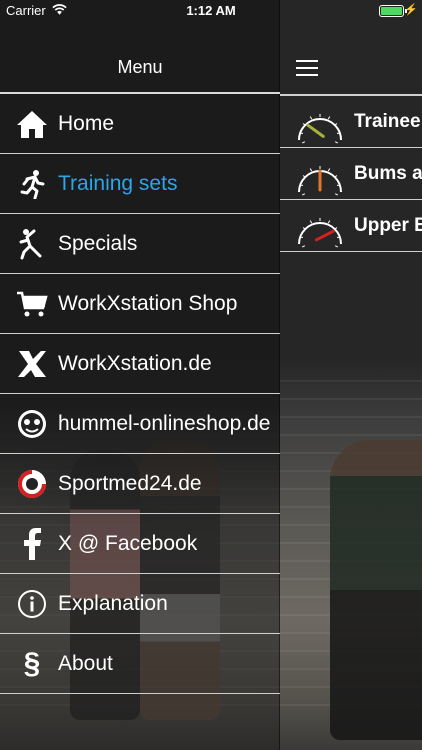 The width and height of the screenshot is (422, 750). I want to click on status-bar: Carrier 1:12 AM ⚡, so click(211, 11).